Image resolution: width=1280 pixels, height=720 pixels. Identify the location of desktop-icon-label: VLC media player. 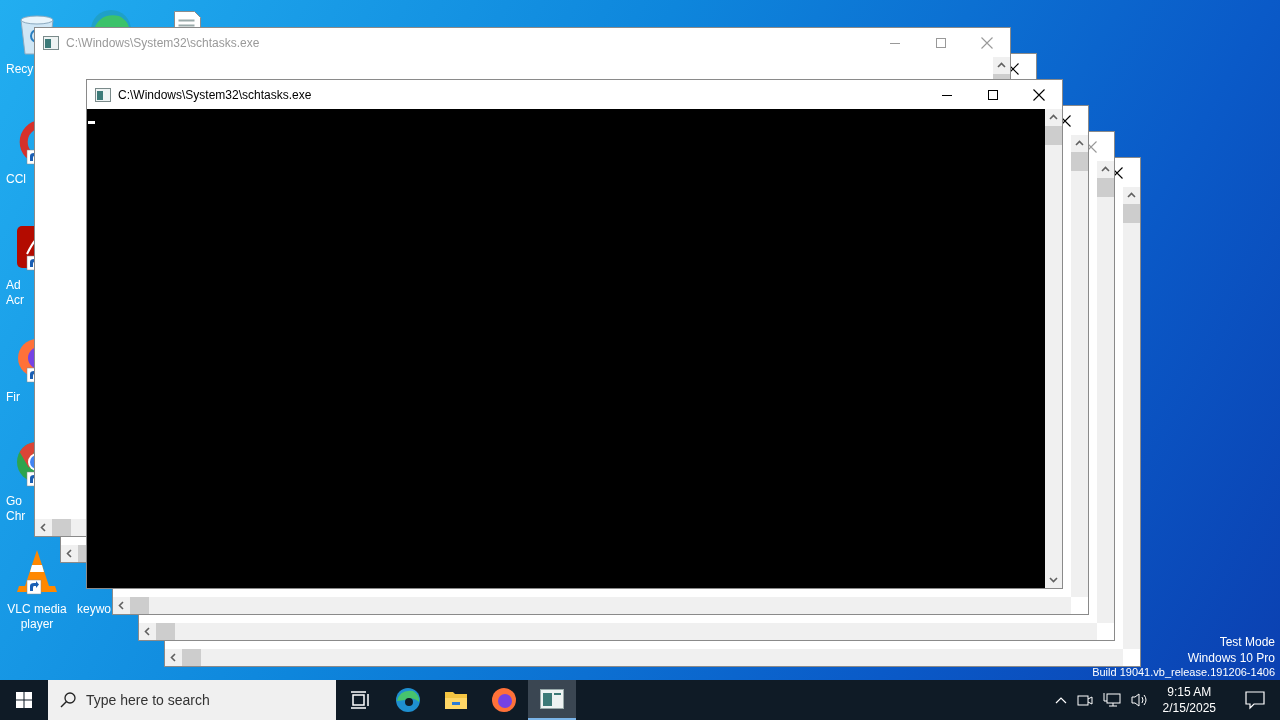
(37, 617).